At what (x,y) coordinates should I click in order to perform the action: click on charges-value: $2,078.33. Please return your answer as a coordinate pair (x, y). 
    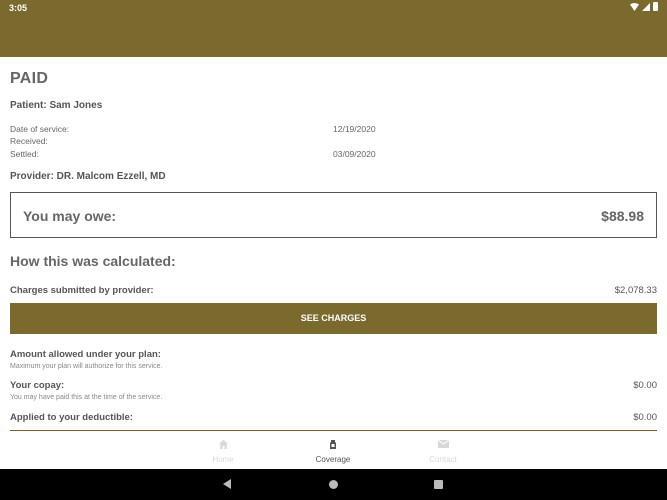
    Looking at the image, I should click on (635, 290).